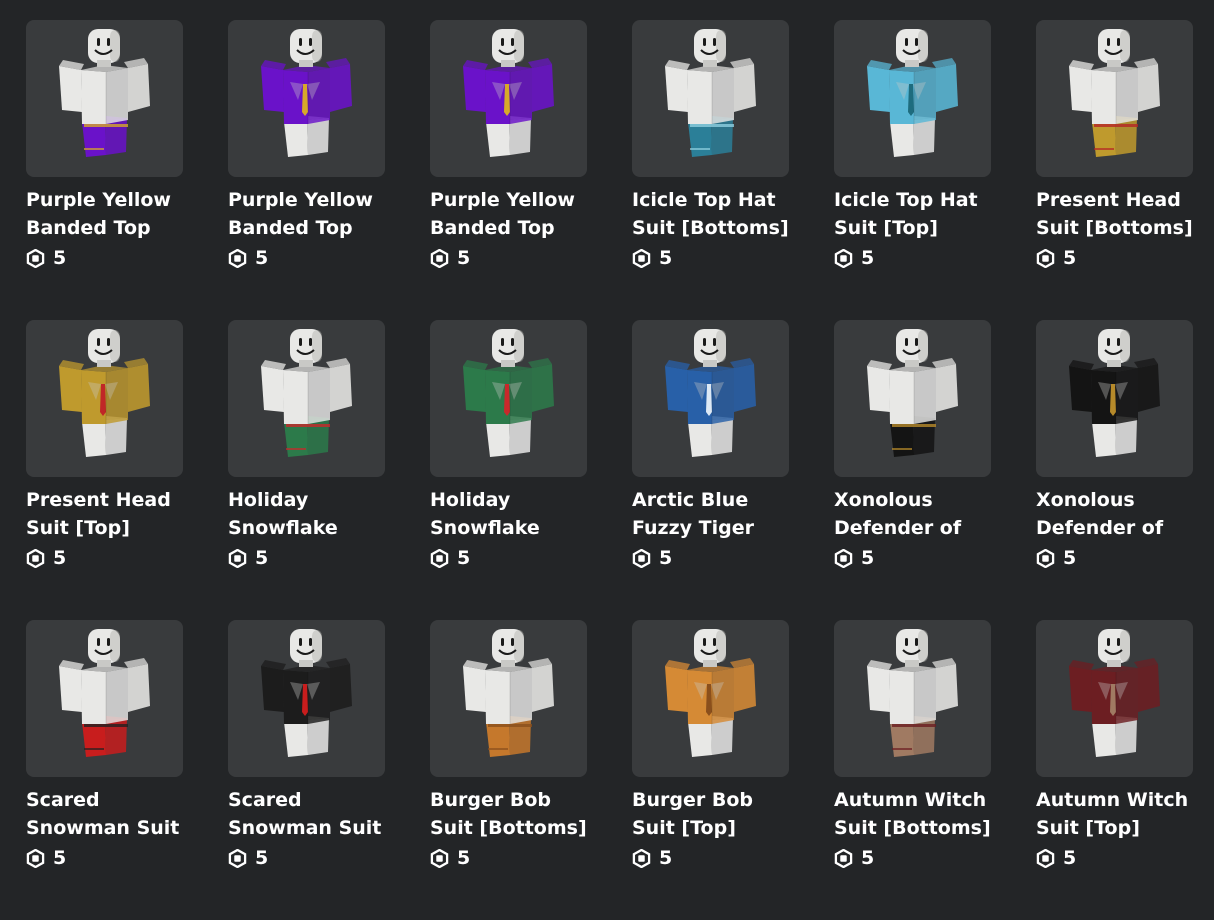 This screenshot has width=1214, height=920. I want to click on catalog-item-card: Autumn Witch Suit [Top] 5, so click(1114, 770).